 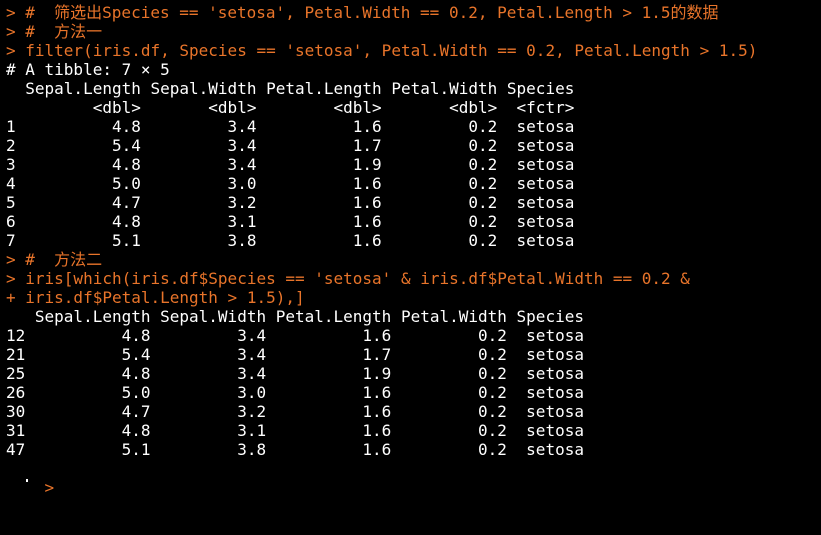 What do you see at coordinates (290, 221) in the screenshot?
I see `table-row: 6 4.8 3.1 1.6 0.2 setosa` at bounding box center [290, 221].